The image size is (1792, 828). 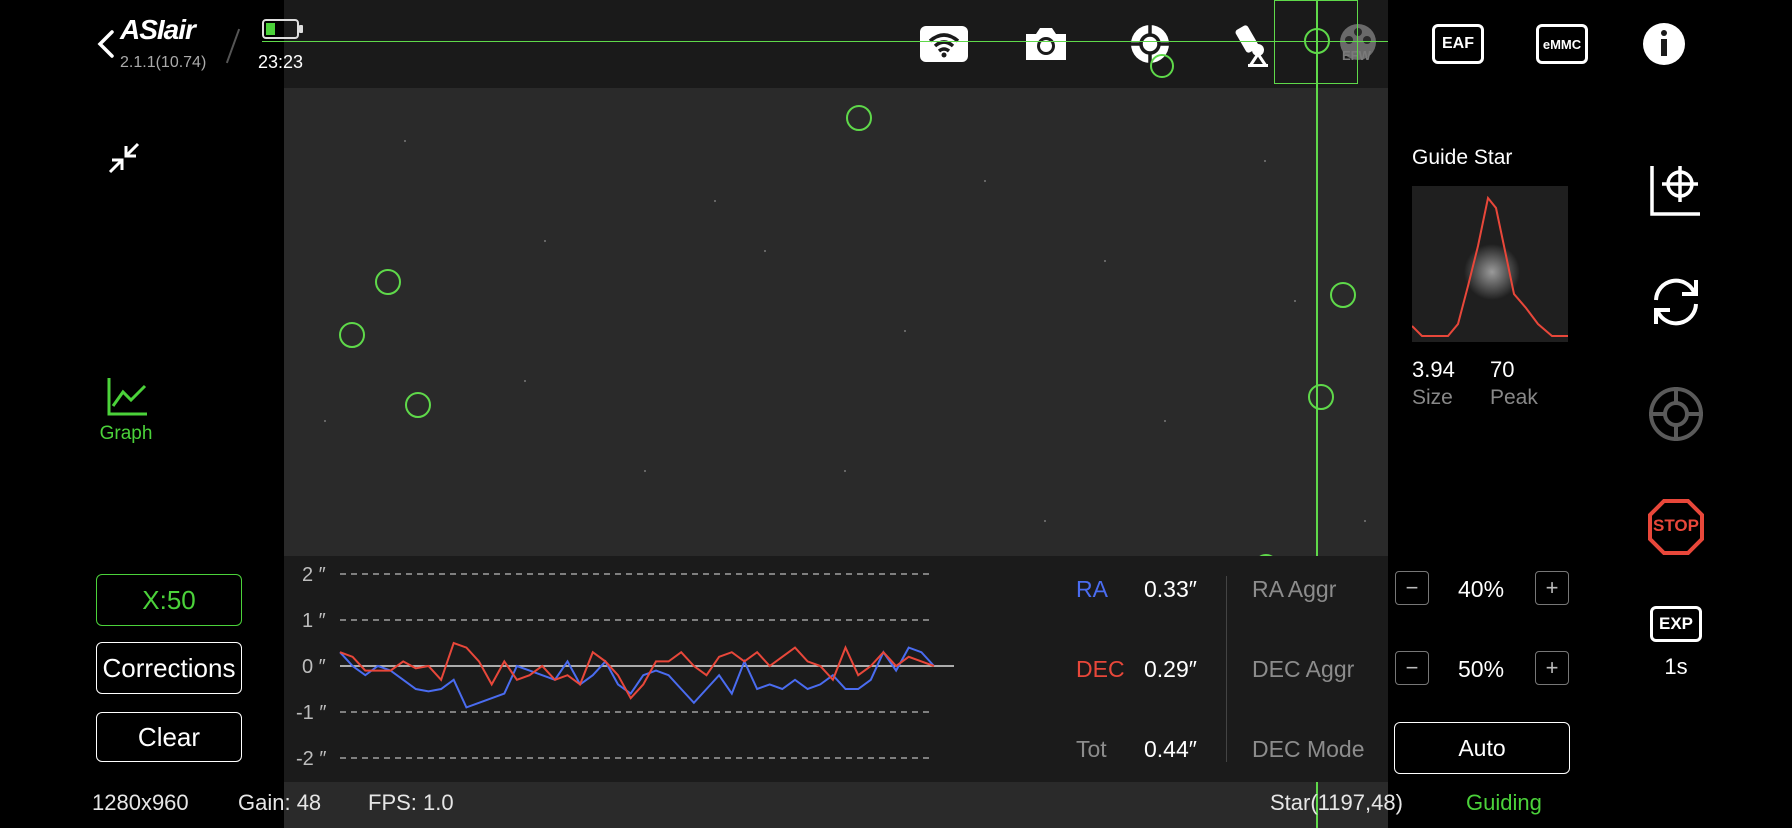 I want to click on crosshair-horizontal, so click(x=825, y=41).